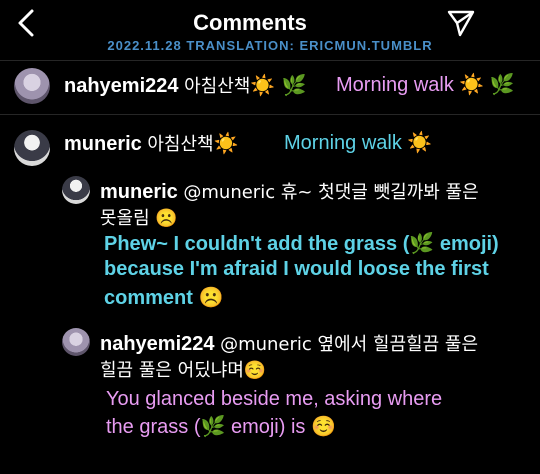 The image size is (540, 474). Describe the element at coordinates (301, 244) in the screenshot. I see `reply-translation: Phew~ I couldn't add the grass (🌿 emoji)` at that location.